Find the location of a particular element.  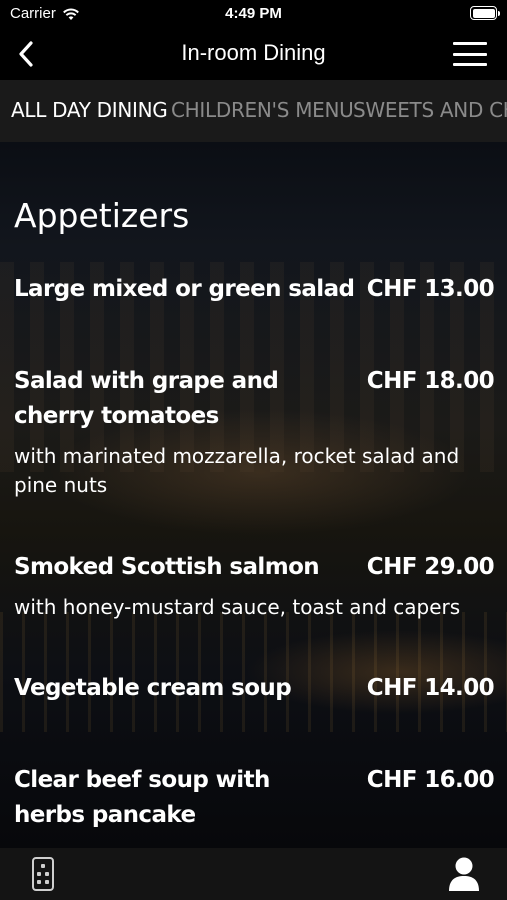

menu-item-price: CHF 16.00 is located at coordinates (430, 780).